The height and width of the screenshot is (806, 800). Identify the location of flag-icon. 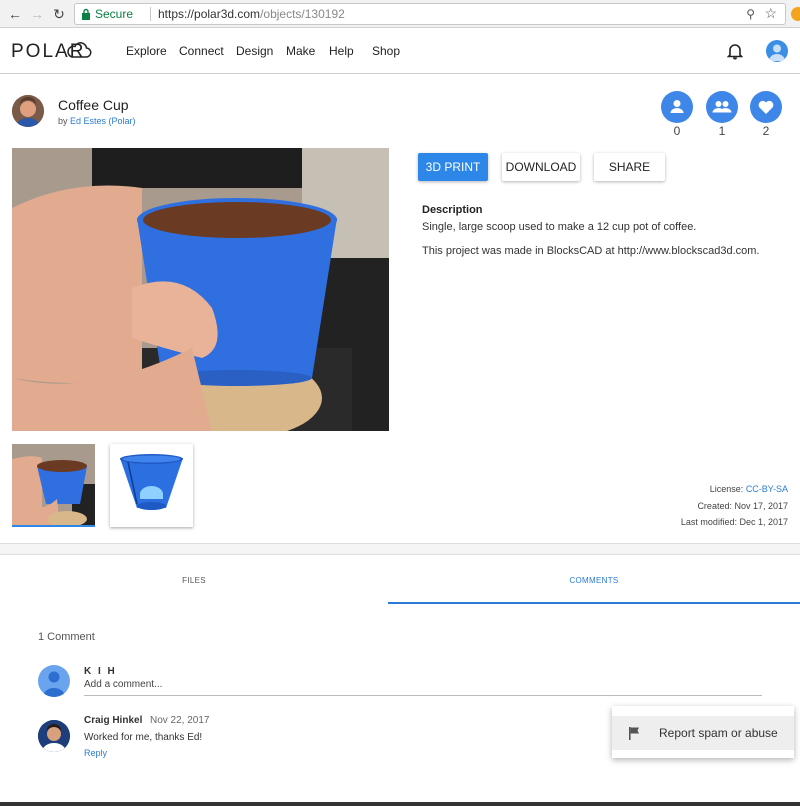
(634, 733).